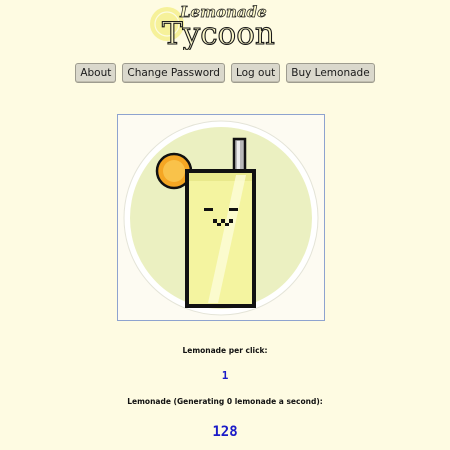 This screenshot has height=450, width=450. Describe the element at coordinates (225, 350) in the screenshot. I see `per-click-label: Lemonade per click:` at that location.